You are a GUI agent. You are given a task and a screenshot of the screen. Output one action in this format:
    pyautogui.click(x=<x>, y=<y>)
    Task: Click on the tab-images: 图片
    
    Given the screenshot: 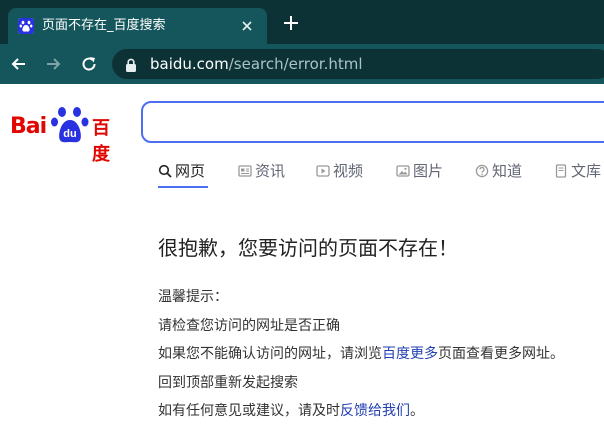 What is the action you would take?
    pyautogui.click(x=419, y=171)
    